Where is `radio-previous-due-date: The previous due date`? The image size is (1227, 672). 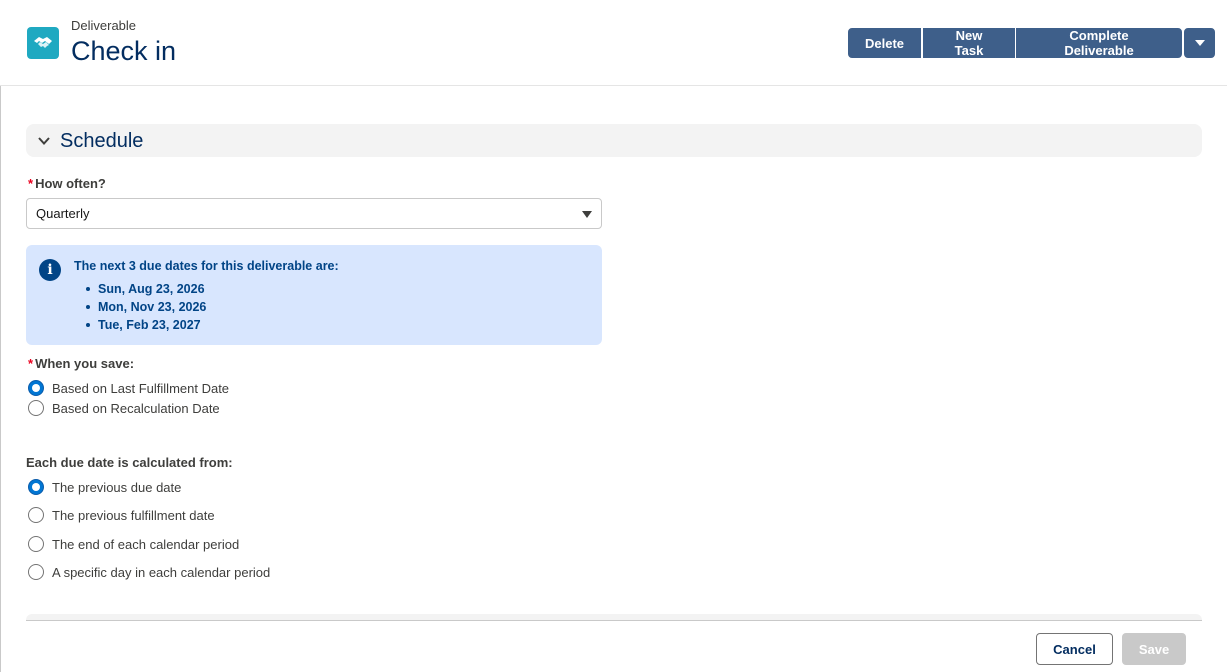
radio-previous-due-date: The previous due date is located at coordinates (104, 487).